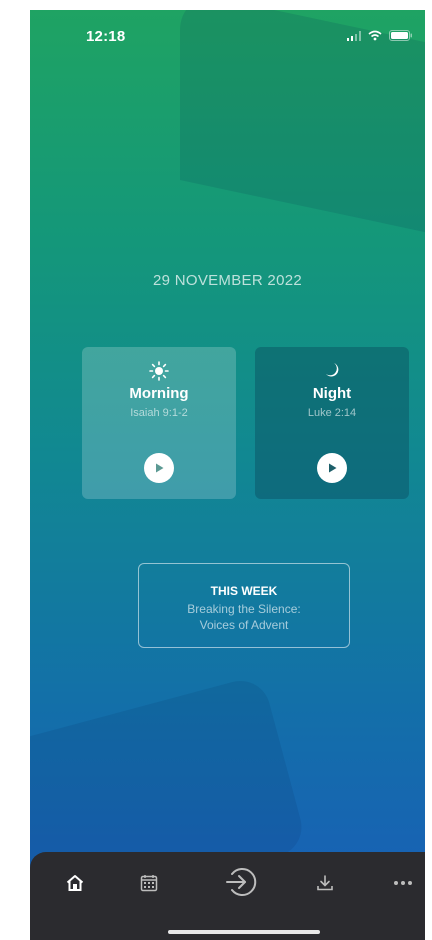 The image size is (432, 940). I want to click on current-date: 29 NOVEMBER 2022, so click(227, 280).